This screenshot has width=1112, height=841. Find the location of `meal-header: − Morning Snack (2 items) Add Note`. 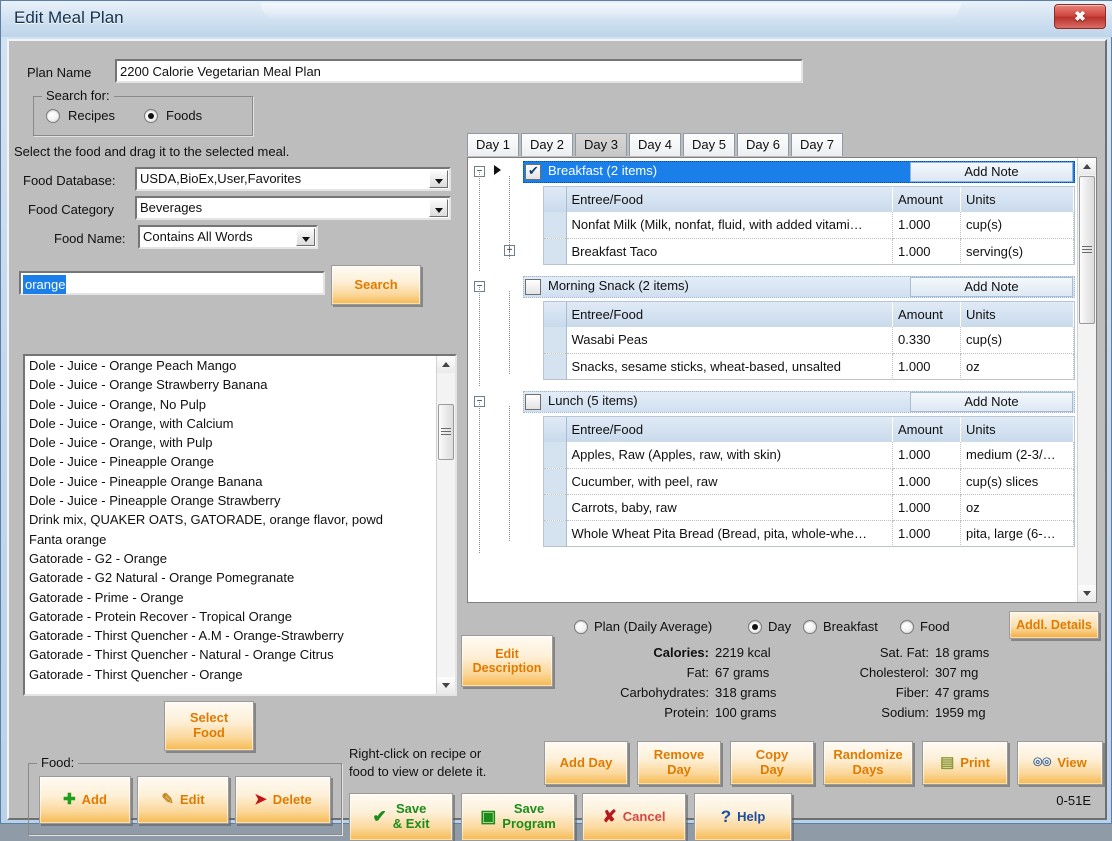

meal-header: − Morning Snack (2 items) Add Note is located at coordinates (772, 287).